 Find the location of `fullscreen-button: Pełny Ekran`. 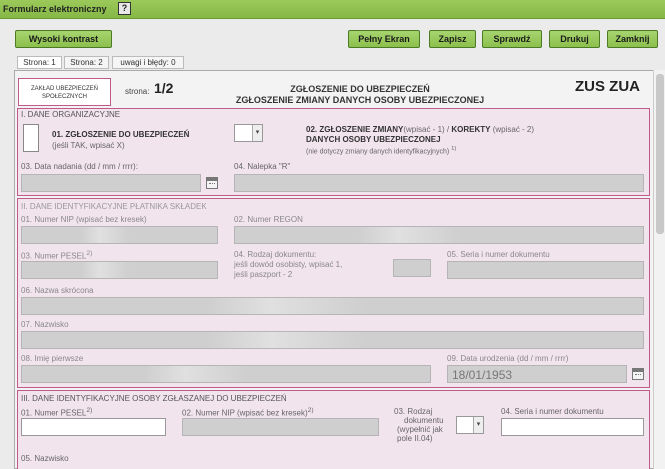

fullscreen-button: Pełny Ekran is located at coordinates (384, 39).